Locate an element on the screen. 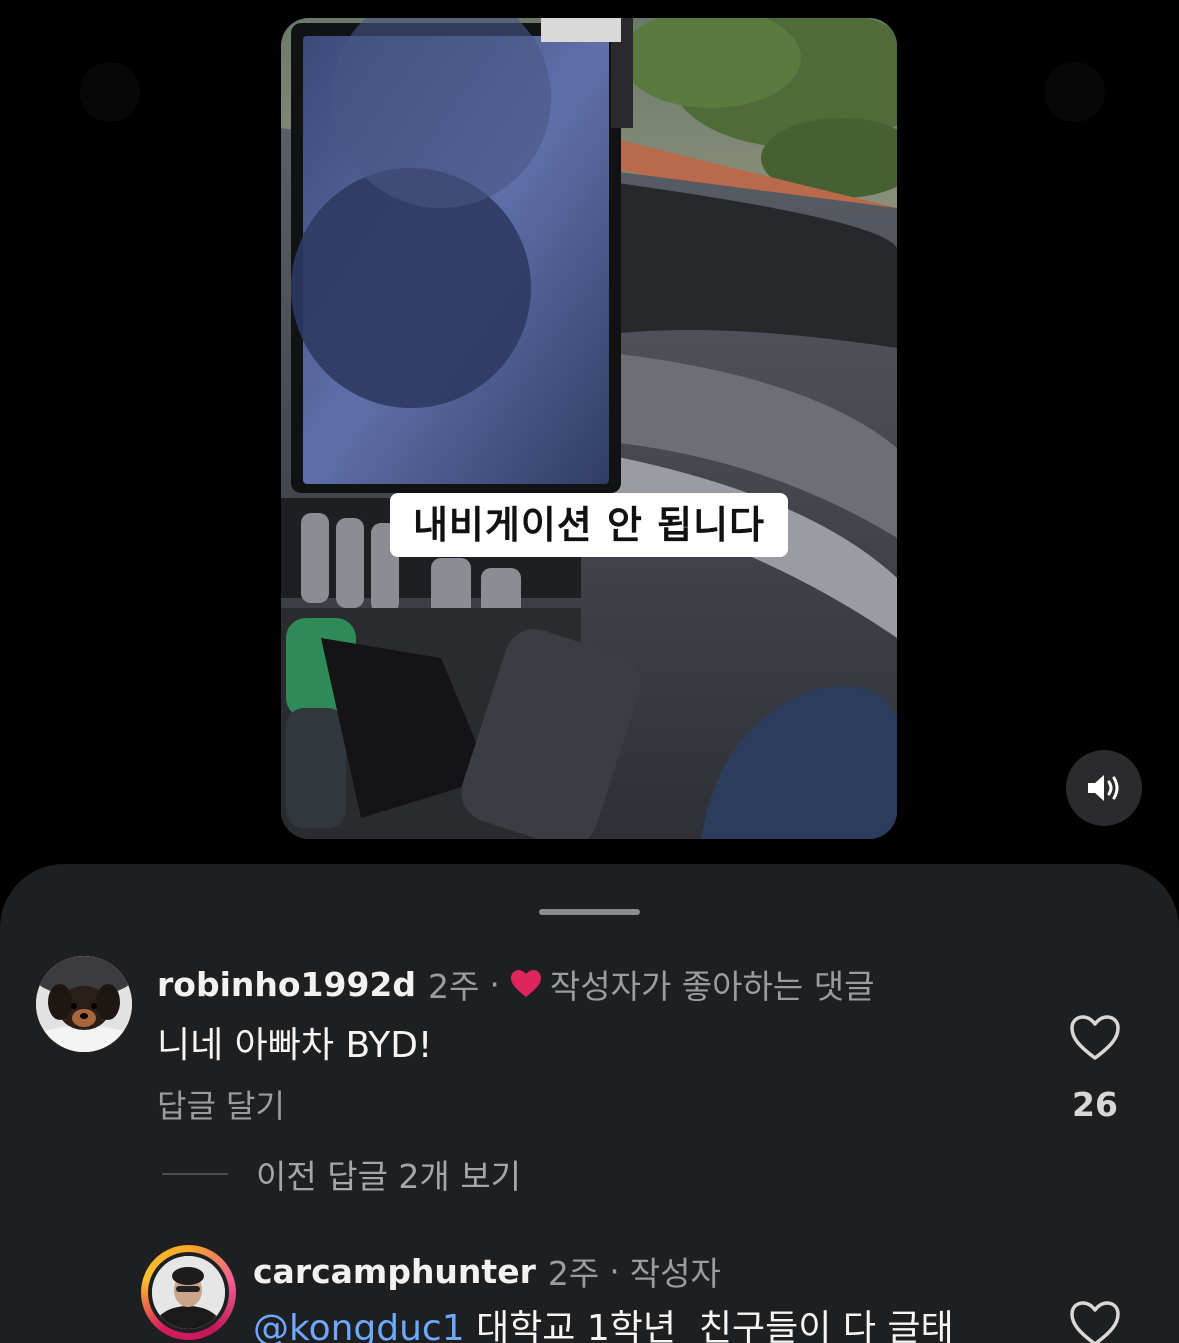 This screenshot has width=1179, height=1343. video-caption: 내비게이션 안 됩니다 is located at coordinates (589, 525).